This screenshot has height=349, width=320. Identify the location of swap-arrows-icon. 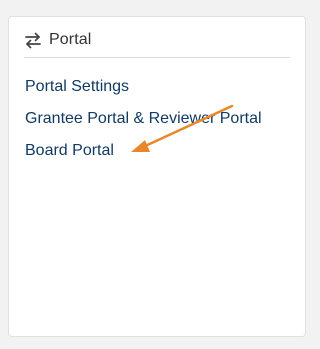
(33, 40).